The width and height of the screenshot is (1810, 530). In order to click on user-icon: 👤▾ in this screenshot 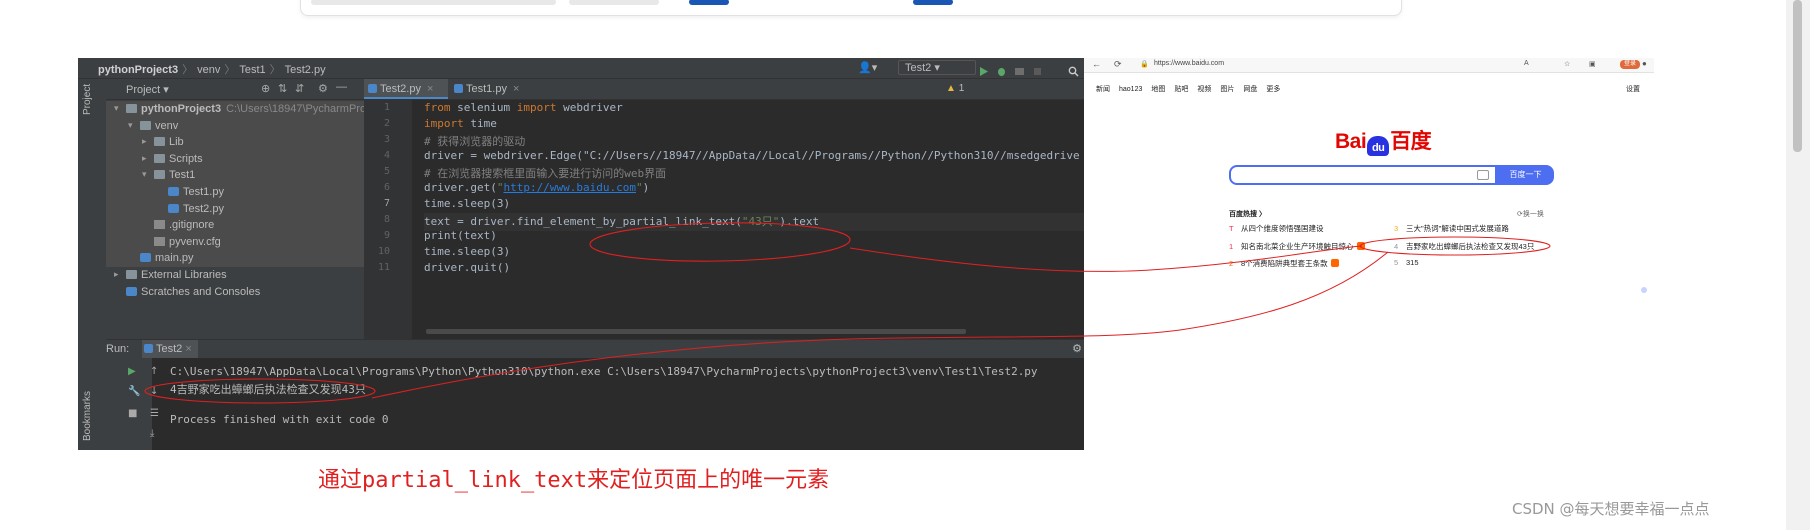, I will do `click(867, 67)`.